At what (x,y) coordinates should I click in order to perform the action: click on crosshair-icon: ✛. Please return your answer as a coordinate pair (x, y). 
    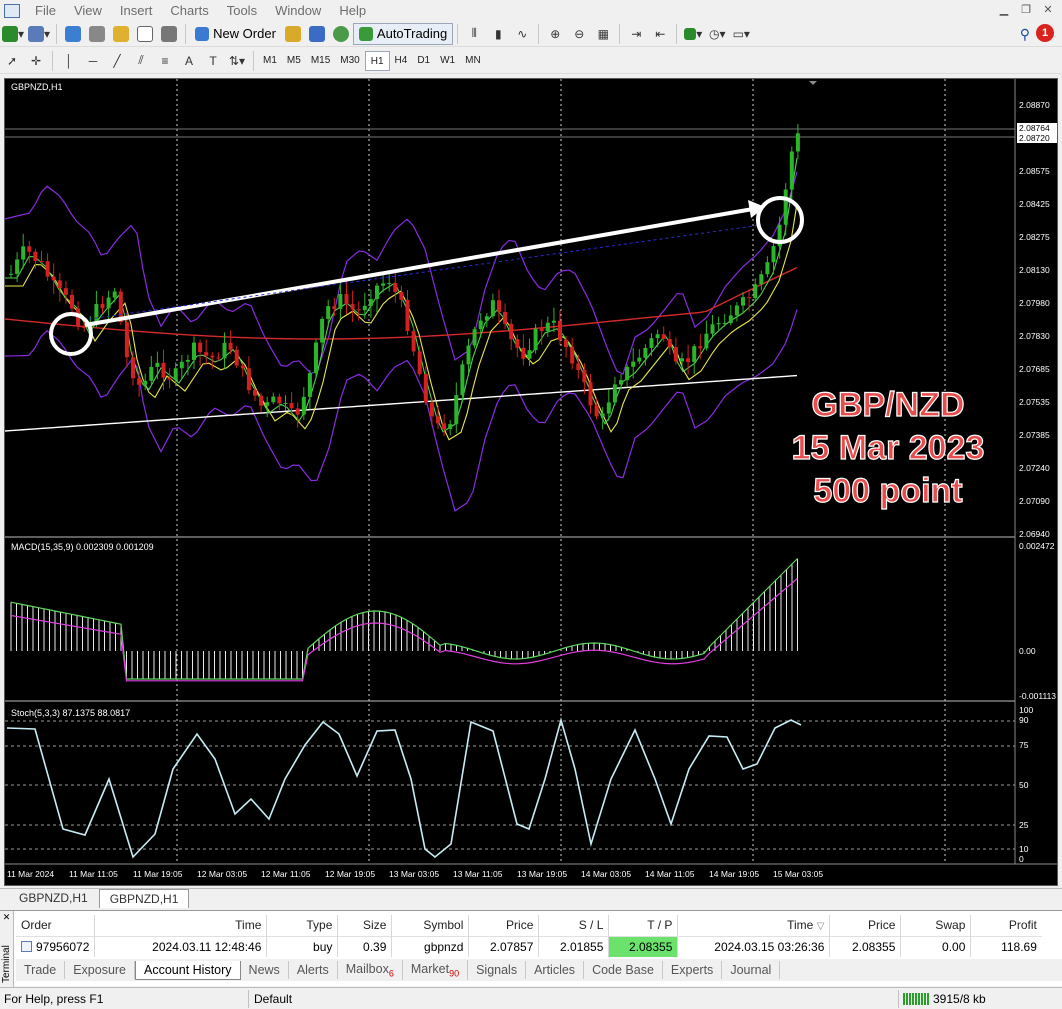
    Looking at the image, I should click on (36, 61).